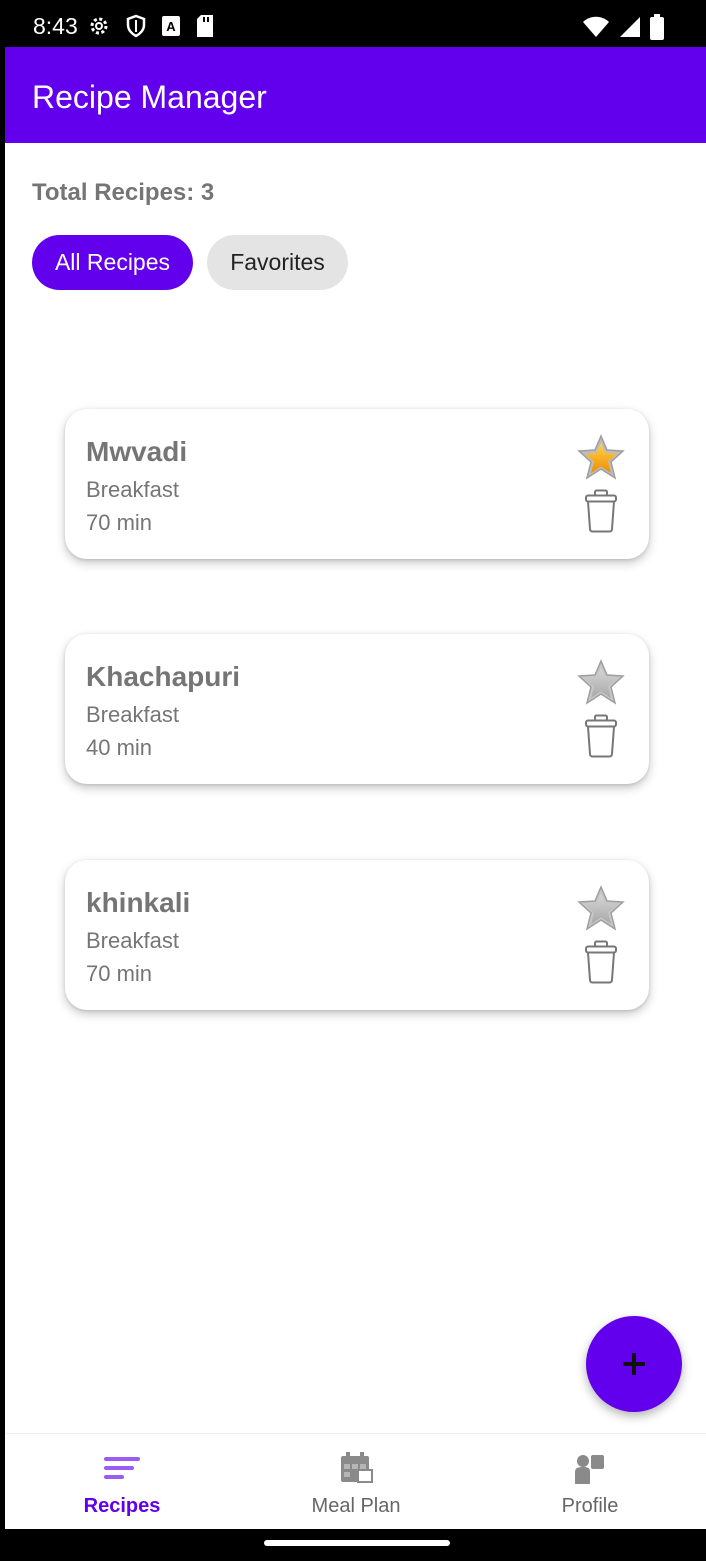  Describe the element at coordinates (151, 26) in the screenshot. I see `status-left-icons: A` at that location.